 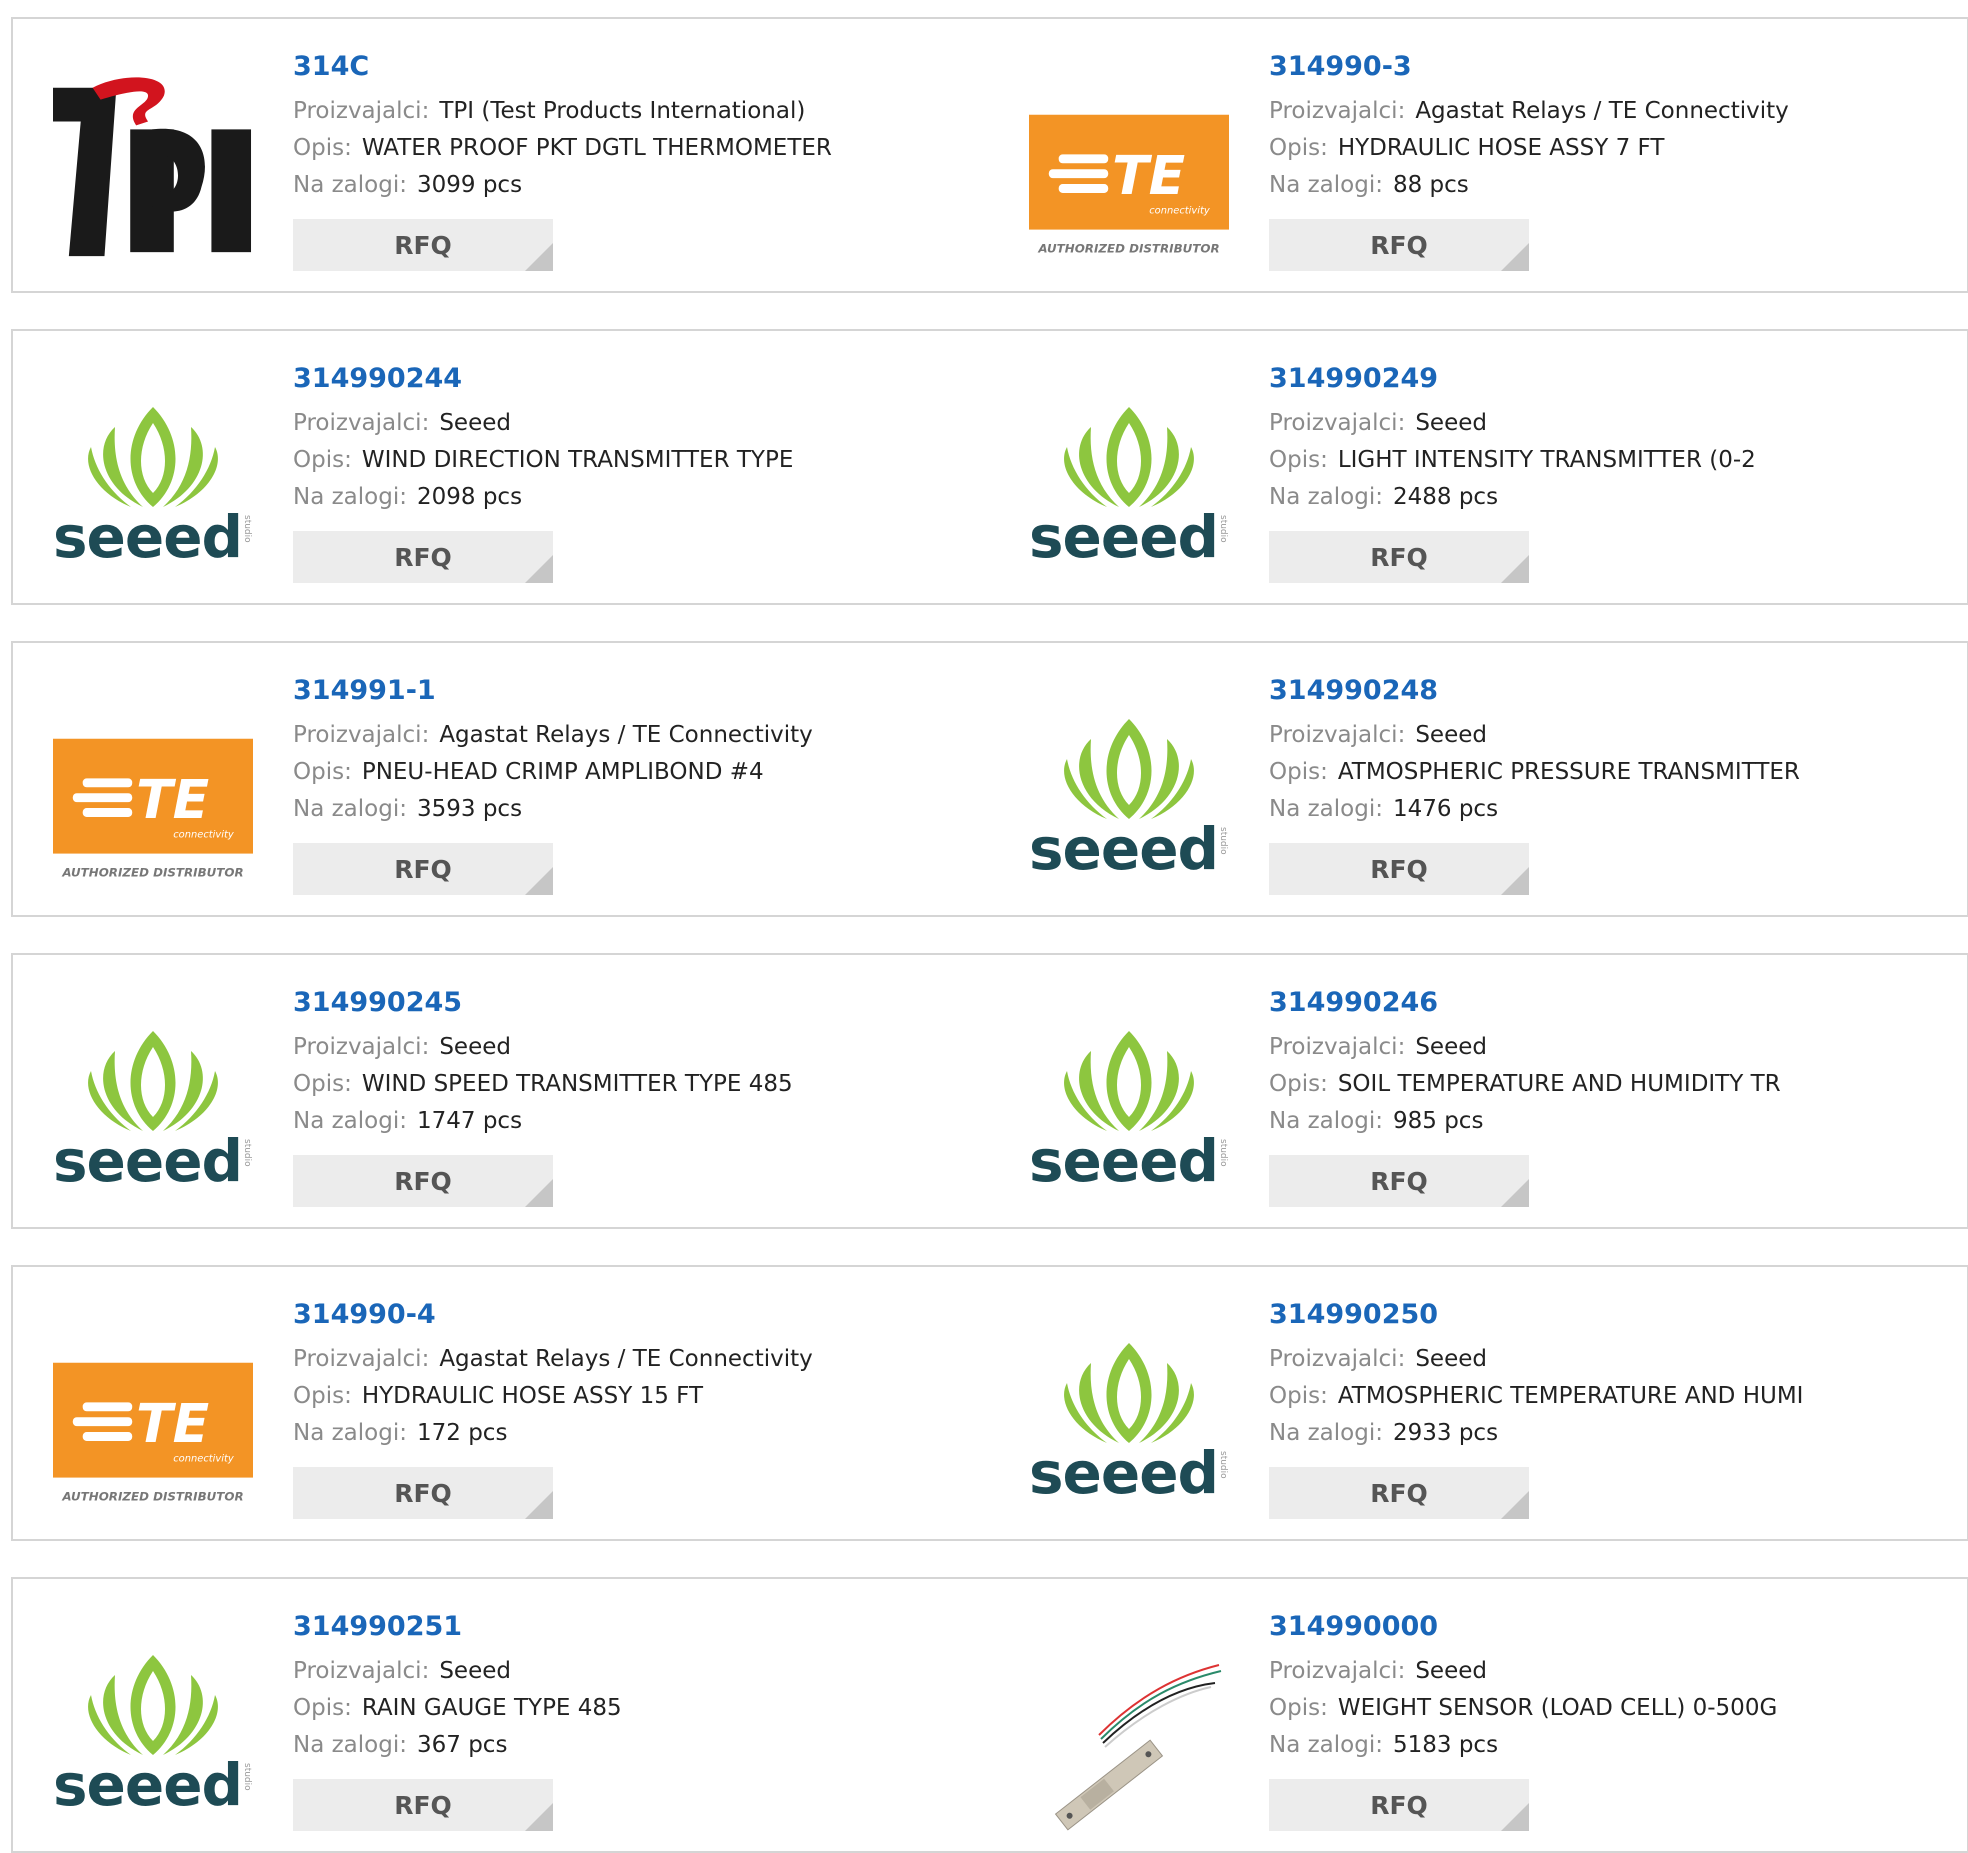 I want to click on part-number-link: 314990248, so click(x=1534, y=691).